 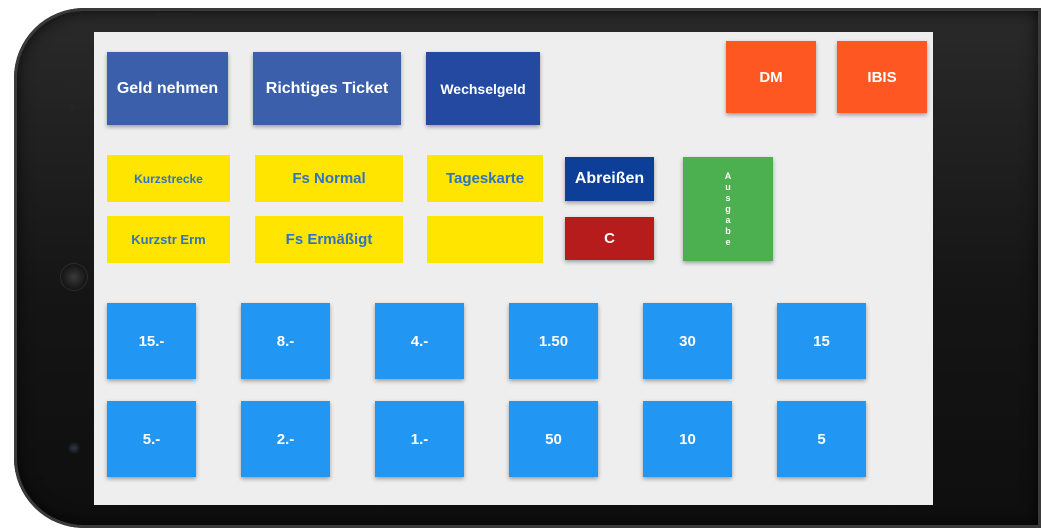 I want to click on clear-button: C, so click(x=609, y=238).